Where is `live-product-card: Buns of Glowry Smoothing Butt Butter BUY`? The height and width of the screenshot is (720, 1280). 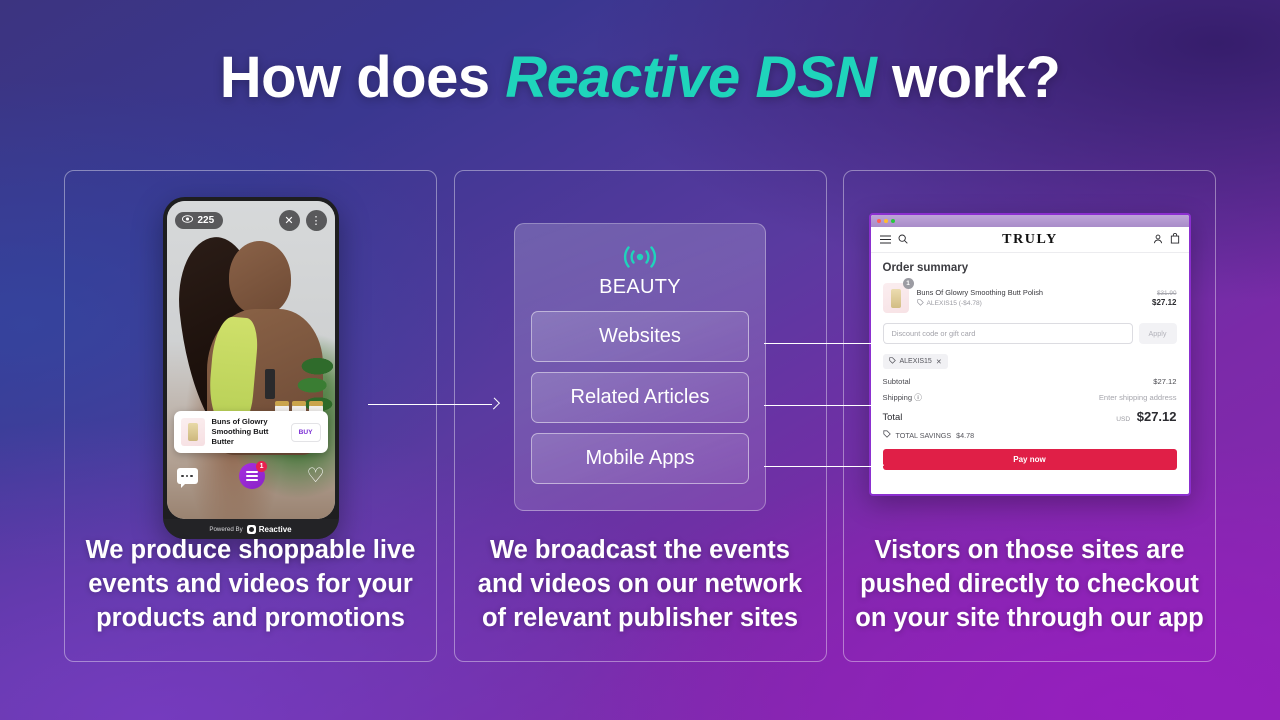
live-product-card: Buns of Glowry Smoothing Butt Butter BUY is located at coordinates (250, 432).